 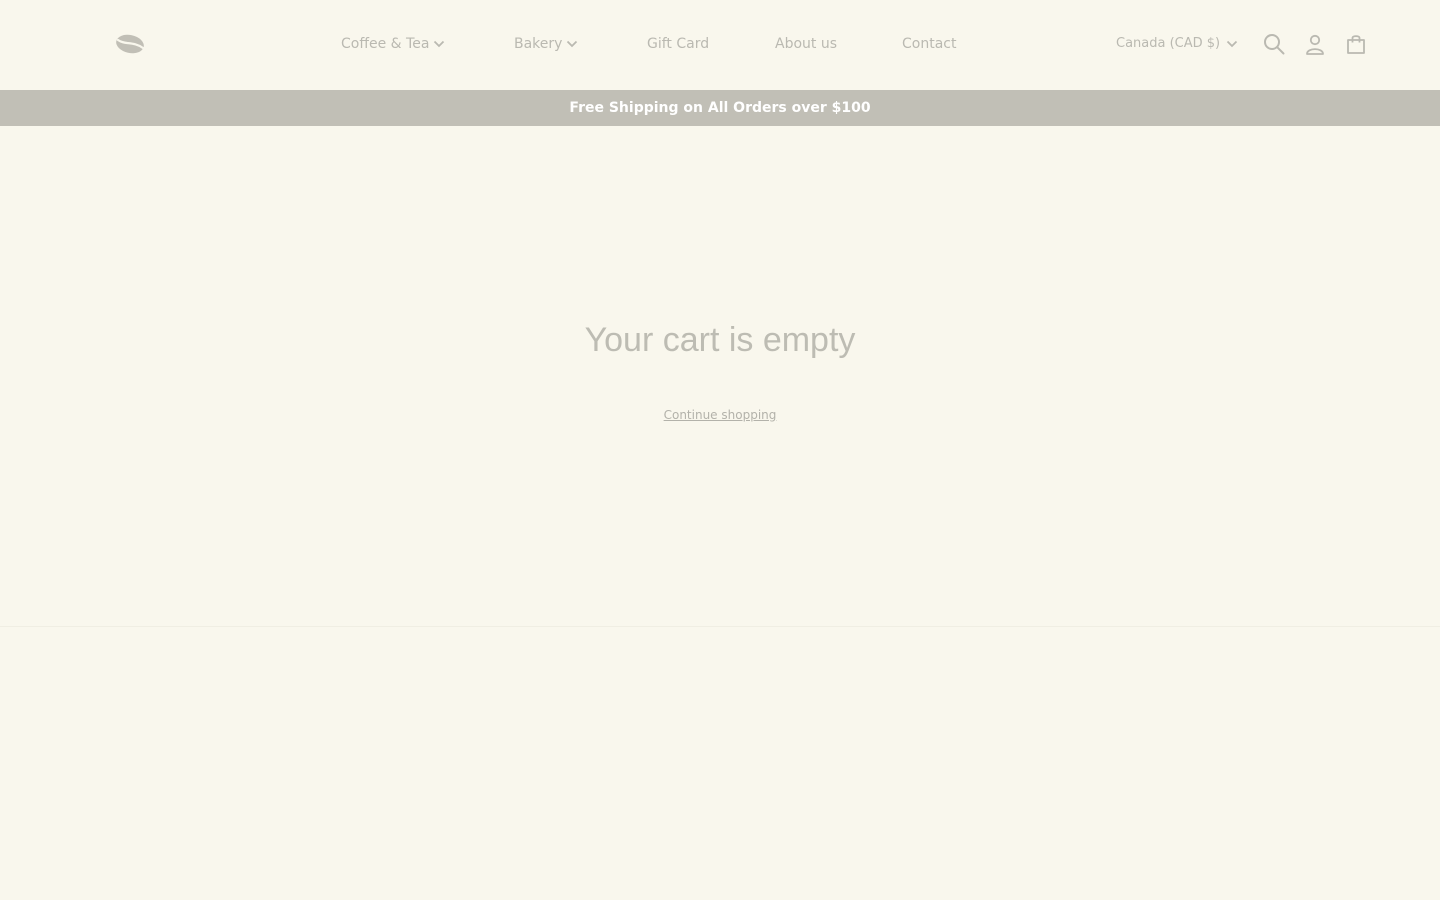 I want to click on cart-icon, so click(x=1356, y=44).